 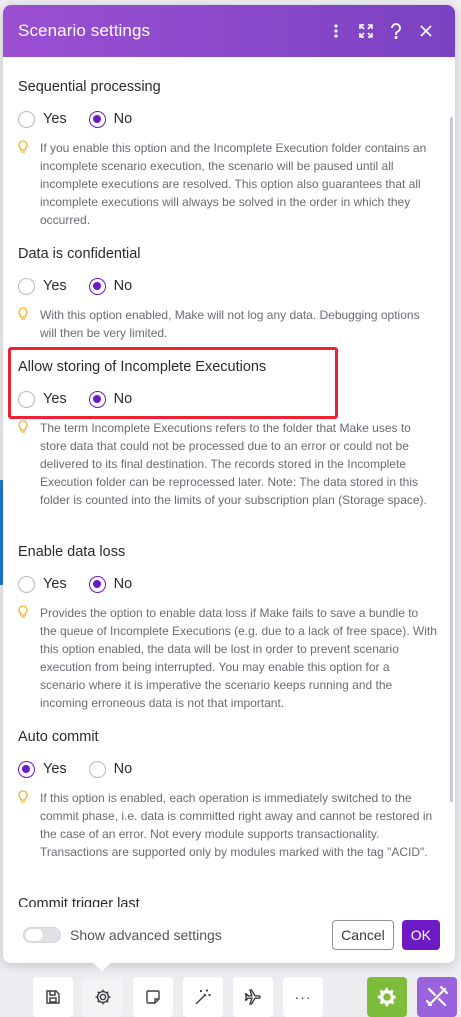 I want to click on advanced-settings-label: Show advanced settings, so click(x=146, y=935).